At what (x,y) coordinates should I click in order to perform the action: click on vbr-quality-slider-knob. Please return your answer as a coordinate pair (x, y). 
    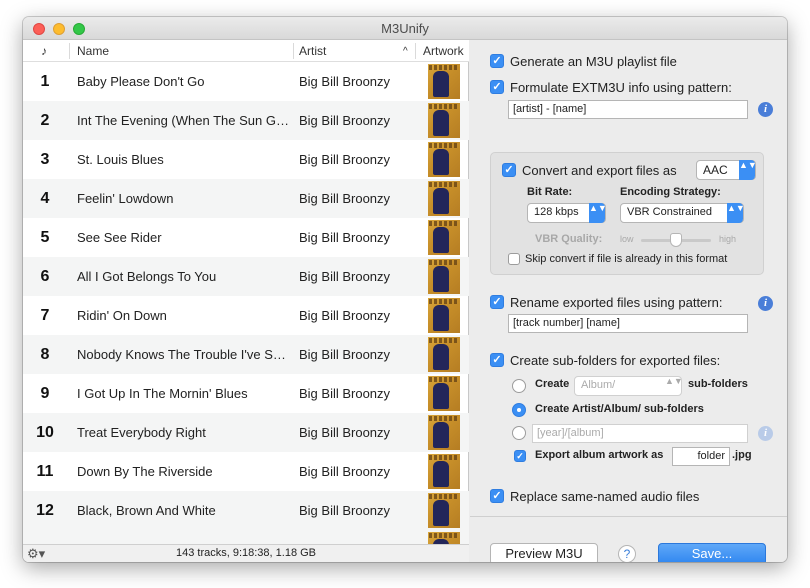
    Looking at the image, I should click on (676, 240).